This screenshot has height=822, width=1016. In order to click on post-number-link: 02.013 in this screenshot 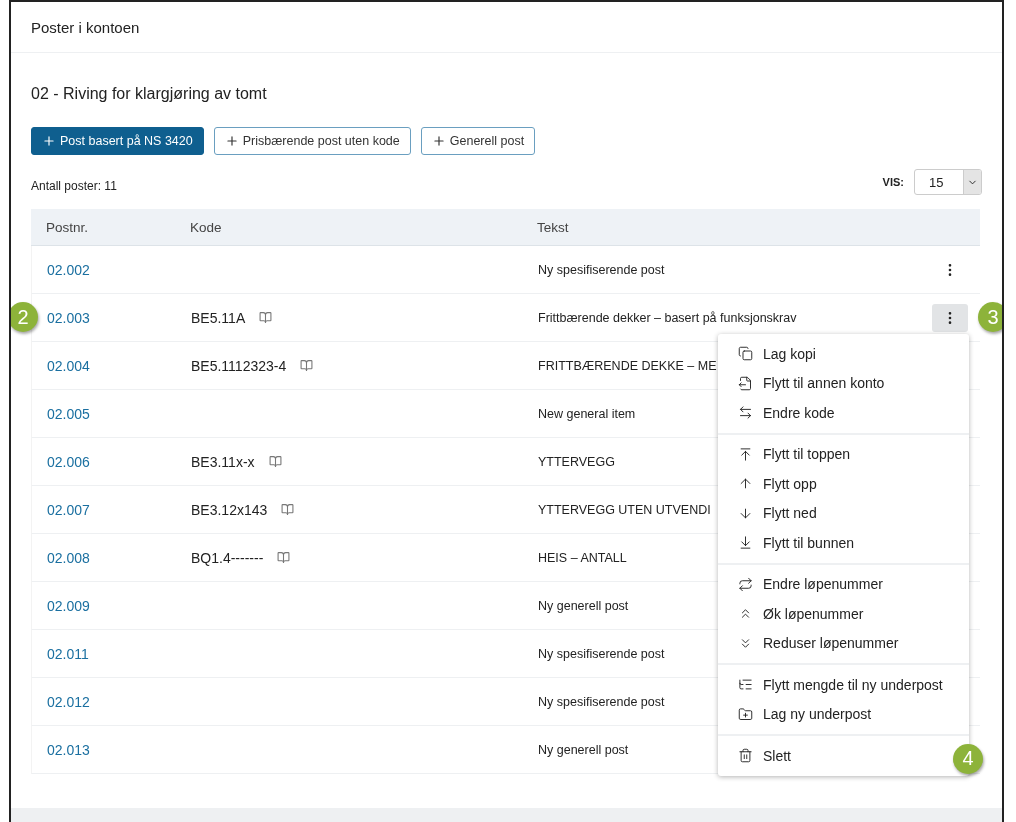, I will do `click(119, 749)`.